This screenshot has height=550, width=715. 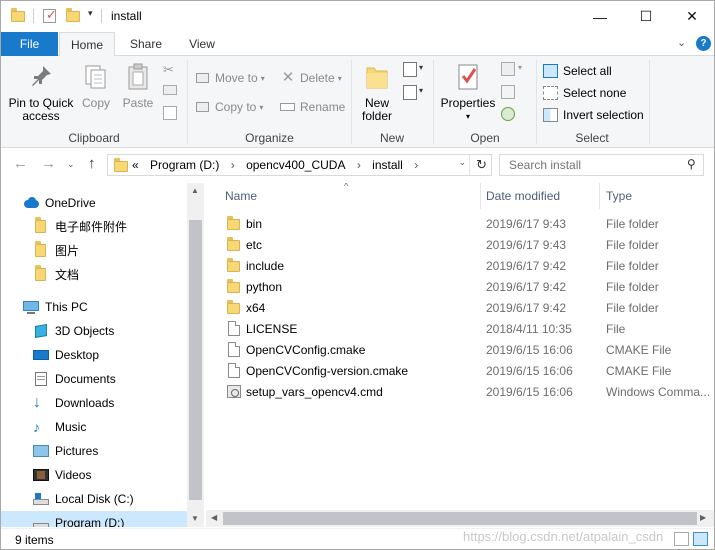 I want to click on new-folder-icon, so click(x=377, y=78).